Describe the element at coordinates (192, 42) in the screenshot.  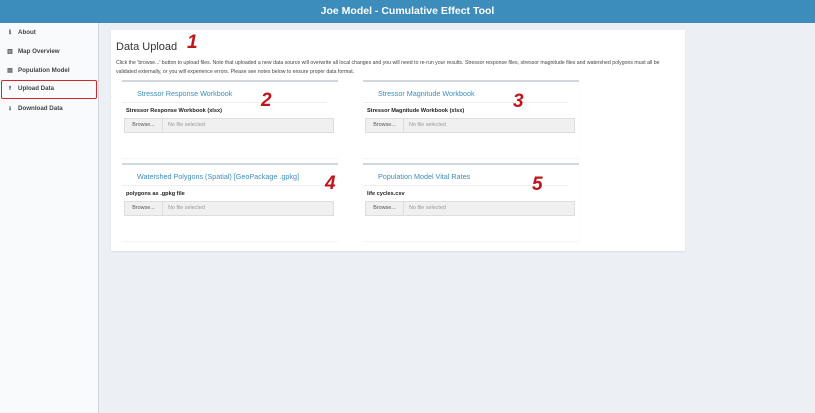
I see `annotation-number: 1` at that location.